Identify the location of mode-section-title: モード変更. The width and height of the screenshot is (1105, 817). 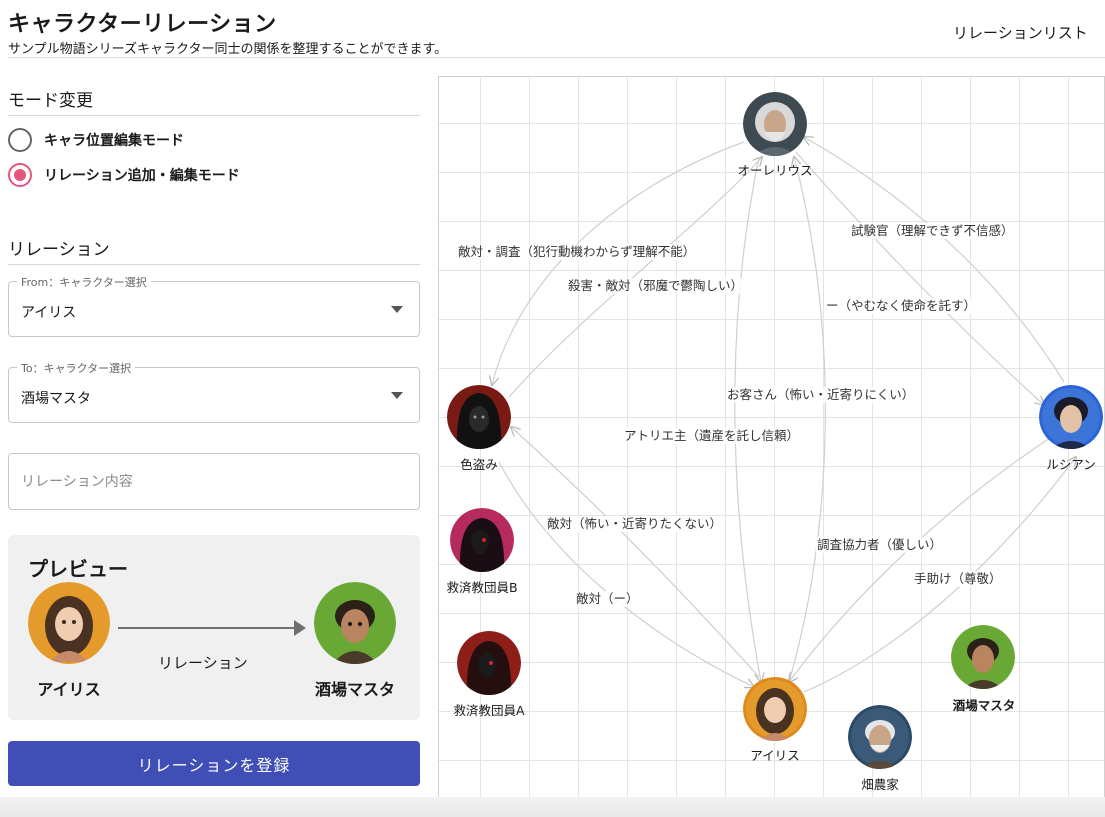
(214, 101).